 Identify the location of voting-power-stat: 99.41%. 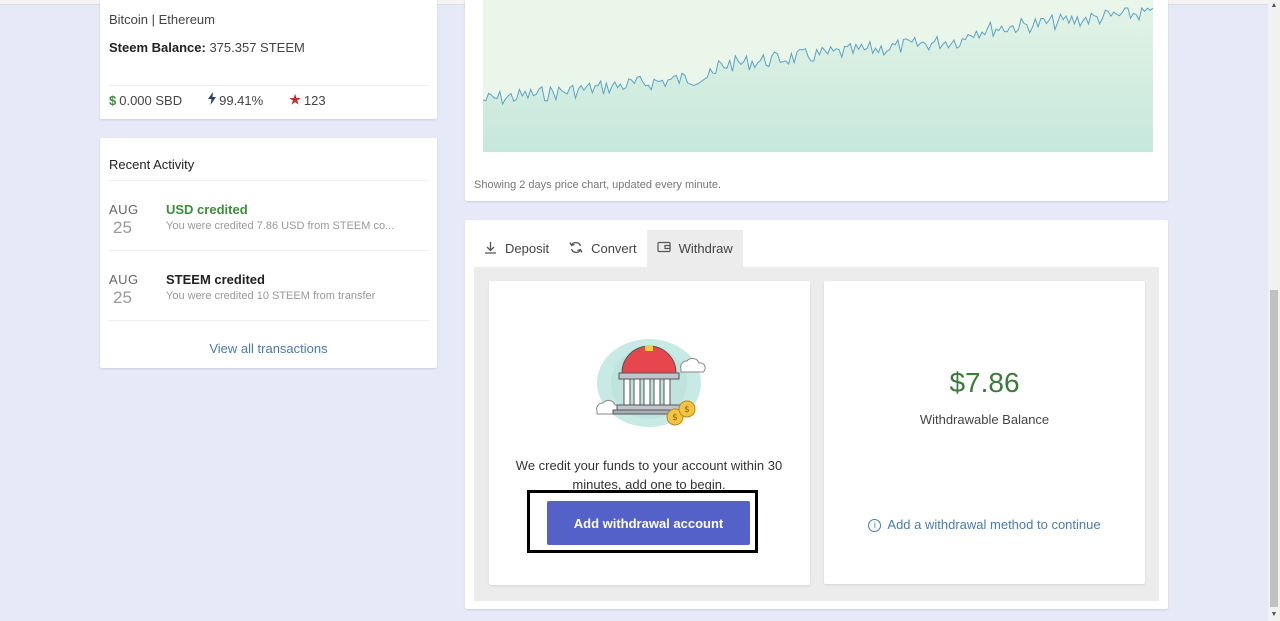
(235, 100).